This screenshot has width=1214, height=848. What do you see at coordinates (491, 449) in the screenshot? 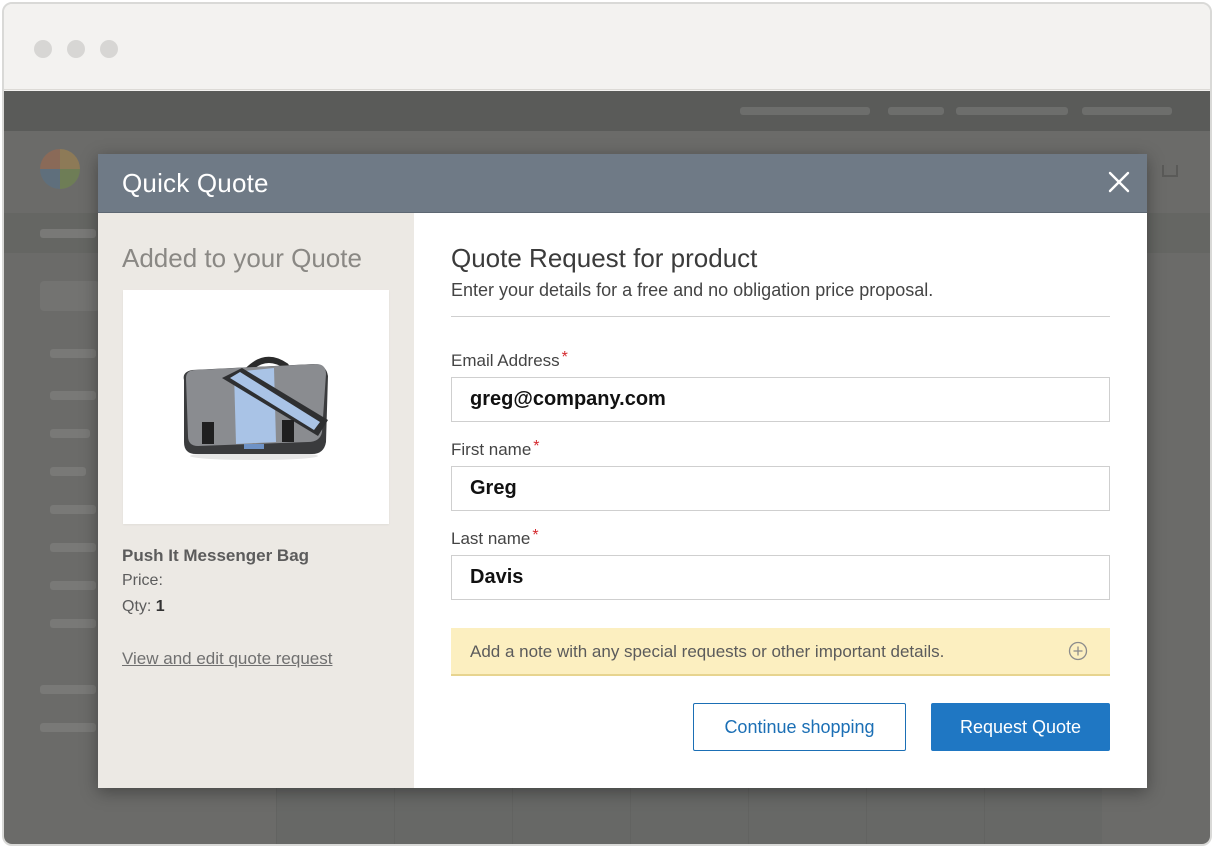
I see `first-name-label-text: First name` at bounding box center [491, 449].